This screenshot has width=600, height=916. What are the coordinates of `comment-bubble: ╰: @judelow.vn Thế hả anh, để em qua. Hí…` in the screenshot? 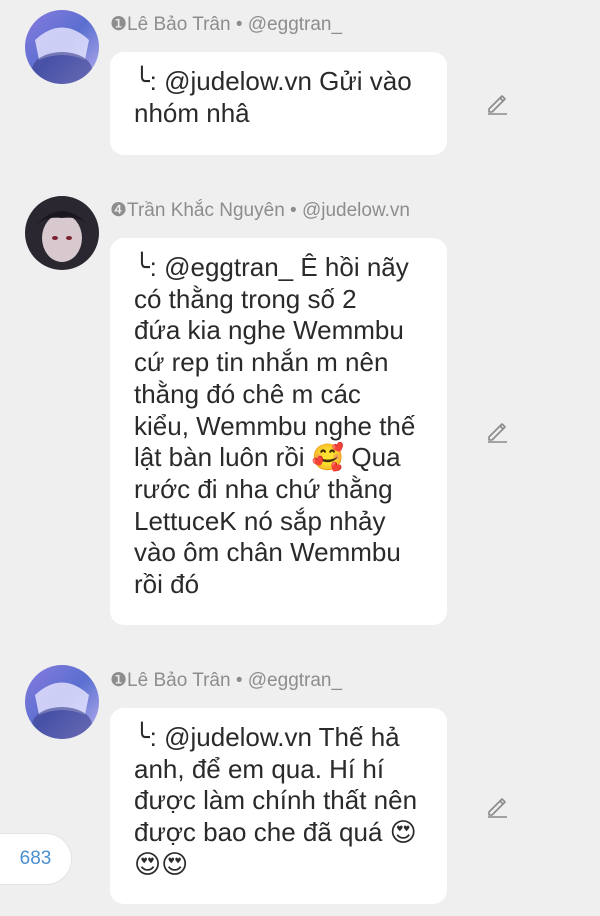 It's located at (278, 806).